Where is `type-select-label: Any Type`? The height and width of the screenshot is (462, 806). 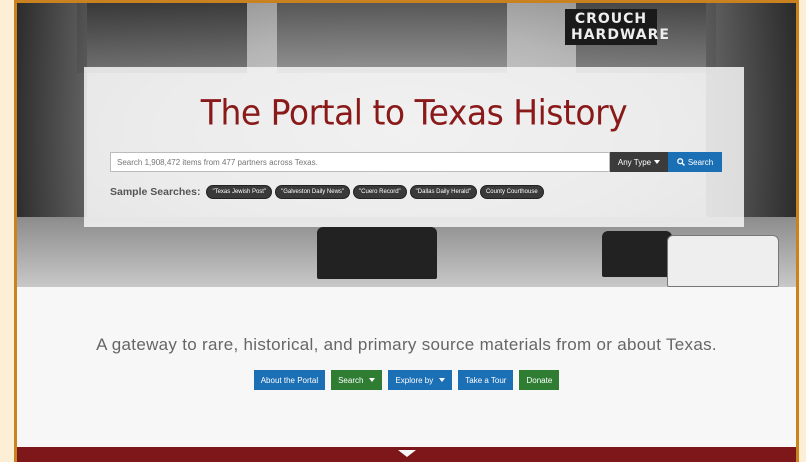 type-select-label: Any Type is located at coordinates (634, 162).